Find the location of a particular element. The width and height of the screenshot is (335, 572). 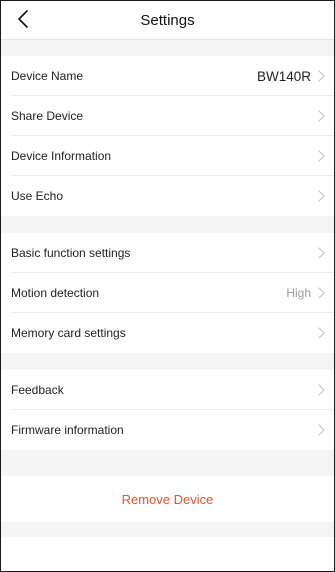

remove-device-label: Remove Device is located at coordinates (167, 499).